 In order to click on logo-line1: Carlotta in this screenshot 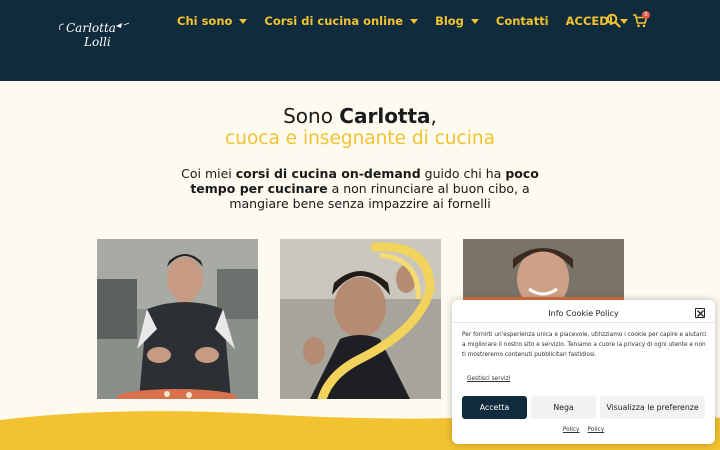, I will do `click(91, 28)`.